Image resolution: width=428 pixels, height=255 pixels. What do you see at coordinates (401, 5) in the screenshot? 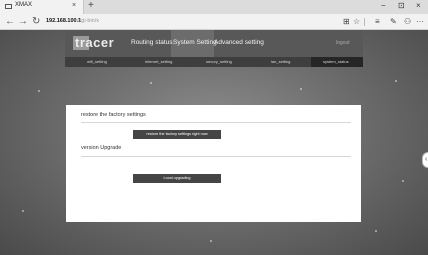
I see `maximize-icon: ⊡` at bounding box center [401, 5].